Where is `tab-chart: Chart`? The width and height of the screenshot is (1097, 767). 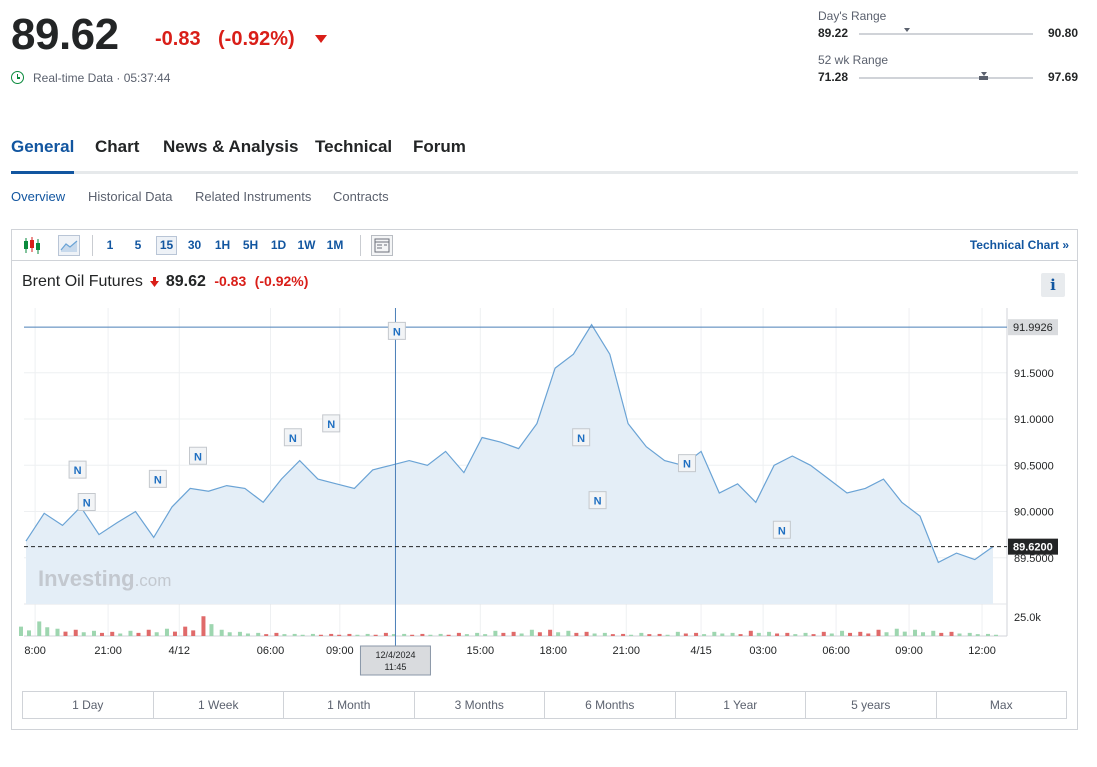 tab-chart: Chart is located at coordinates (117, 155).